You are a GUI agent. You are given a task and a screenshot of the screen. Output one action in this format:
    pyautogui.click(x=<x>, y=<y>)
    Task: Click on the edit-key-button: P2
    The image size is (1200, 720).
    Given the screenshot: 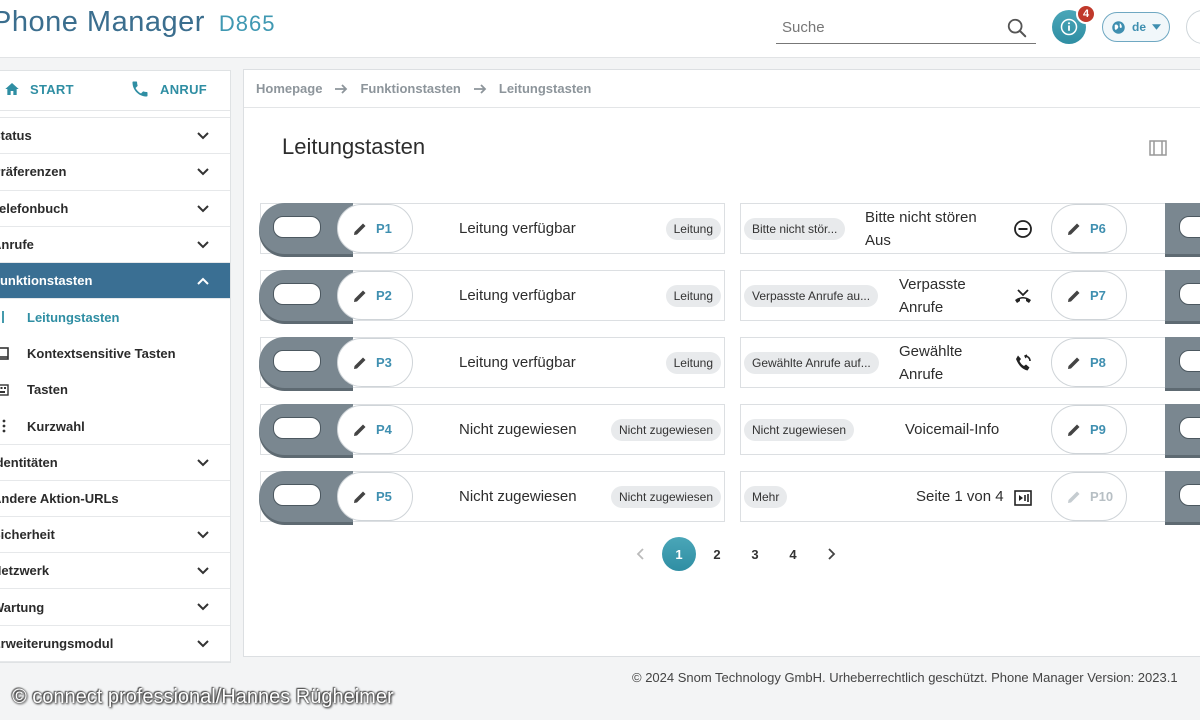 What is the action you would take?
    pyautogui.click(x=375, y=295)
    